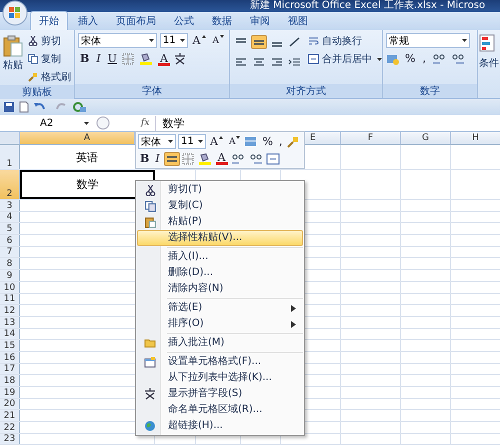  What do you see at coordinates (220, 324) in the screenshot?
I see `menu-item: 排序(O)` at bounding box center [220, 324].